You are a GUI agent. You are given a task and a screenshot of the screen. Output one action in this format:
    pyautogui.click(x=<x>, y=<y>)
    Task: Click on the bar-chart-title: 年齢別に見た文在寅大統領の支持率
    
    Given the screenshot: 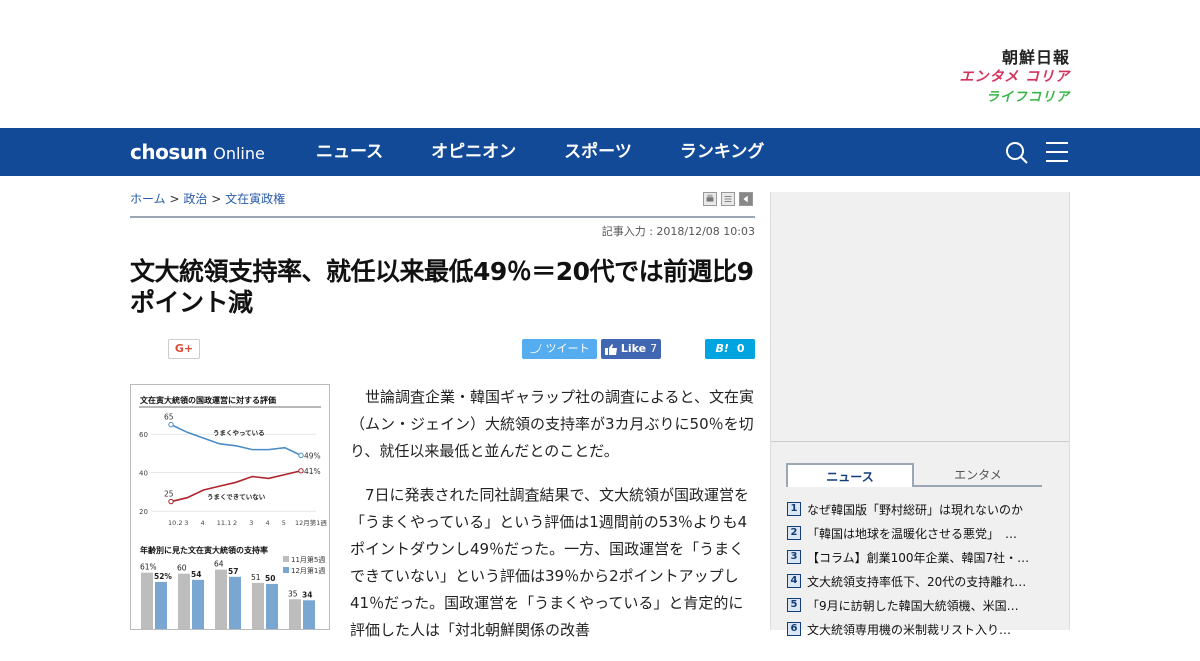 What is the action you would take?
    pyautogui.click(x=204, y=550)
    